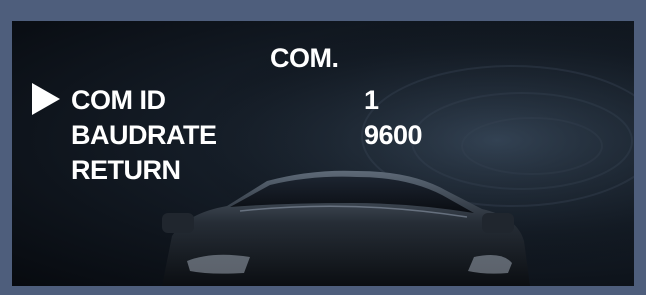 Image resolution: width=646 pixels, height=295 pixels. What do you see at coordinates (118, 100) in the screenshot?
I see `menu-item-com-id: COM ID` at bounding box center [118, 100].